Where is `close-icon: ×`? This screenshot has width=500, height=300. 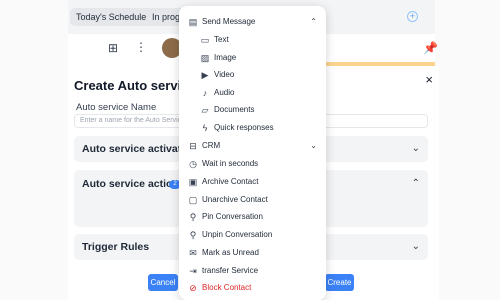 close-icon: × is located at coordinates (429, 79).